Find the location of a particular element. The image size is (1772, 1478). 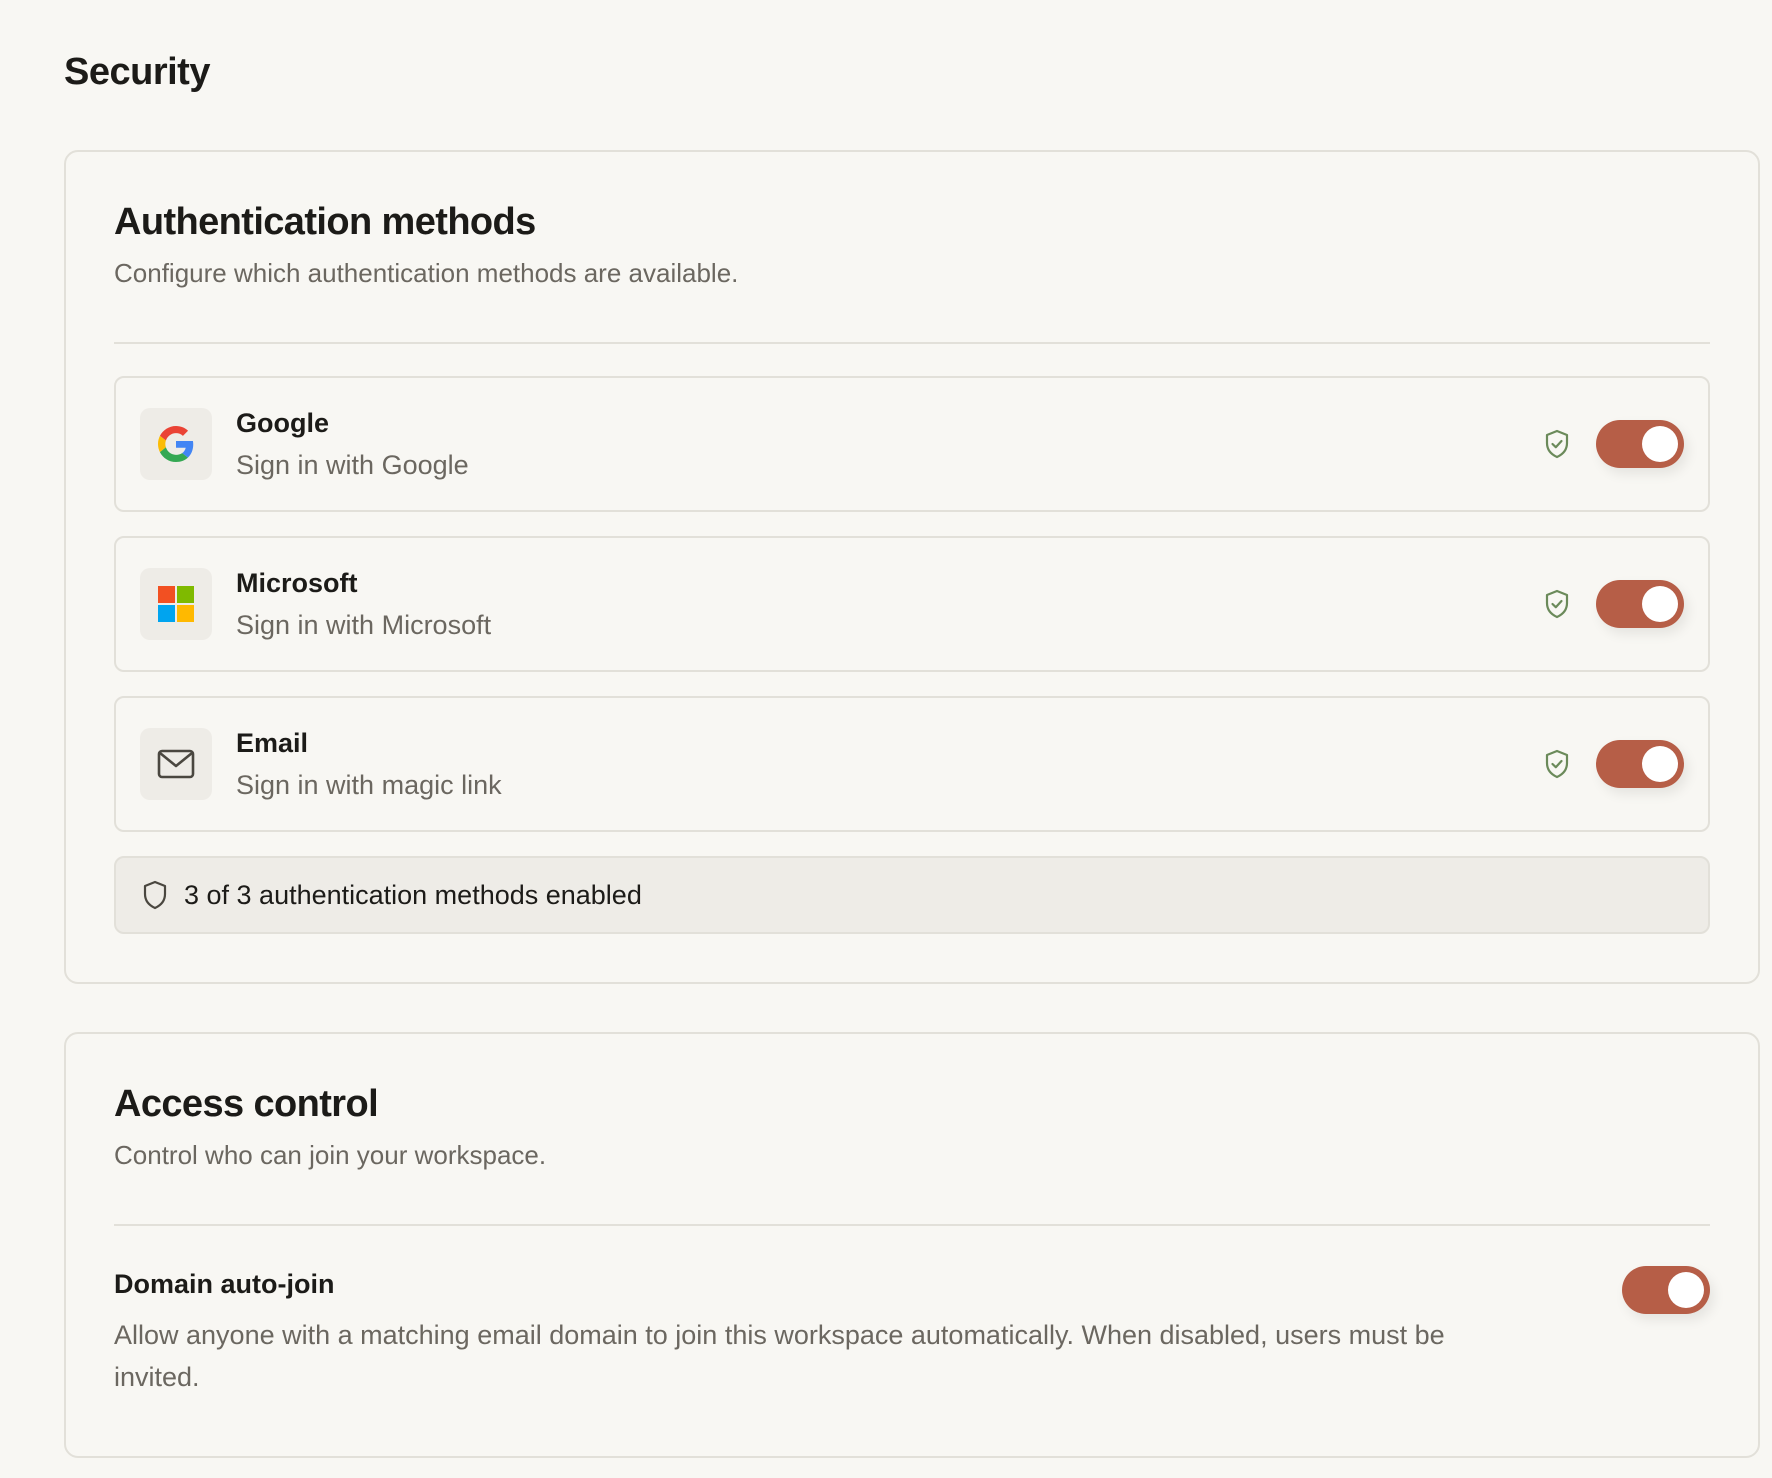

email-toggle is located at coordinates (1640, 764).